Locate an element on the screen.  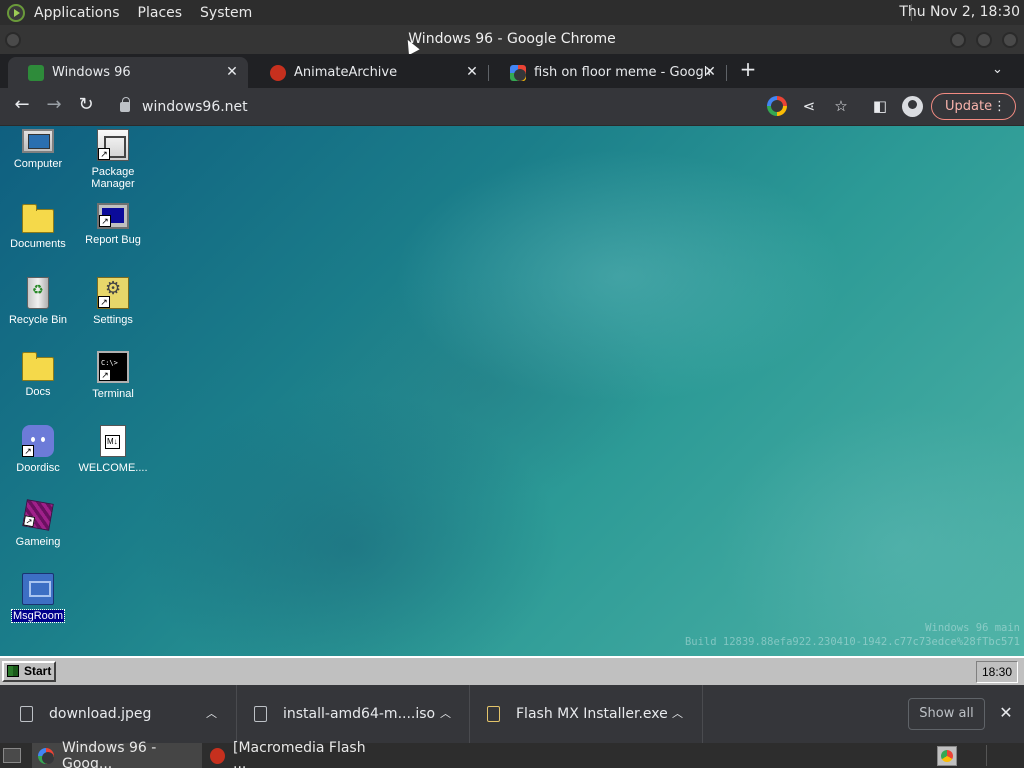
start-button: Start is located at coordinates (29, 671).